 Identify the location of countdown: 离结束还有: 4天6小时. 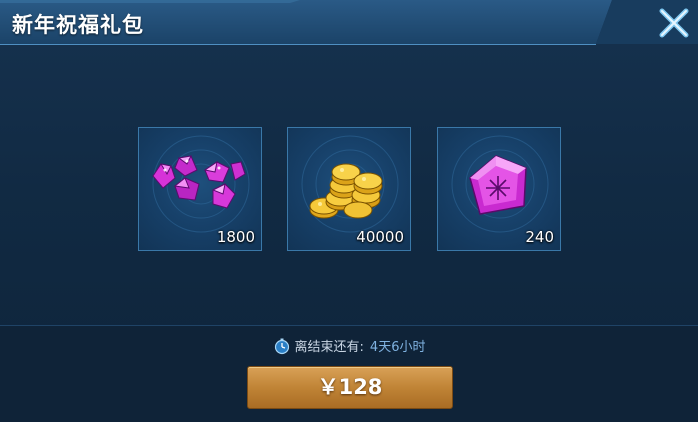
(349, 347).